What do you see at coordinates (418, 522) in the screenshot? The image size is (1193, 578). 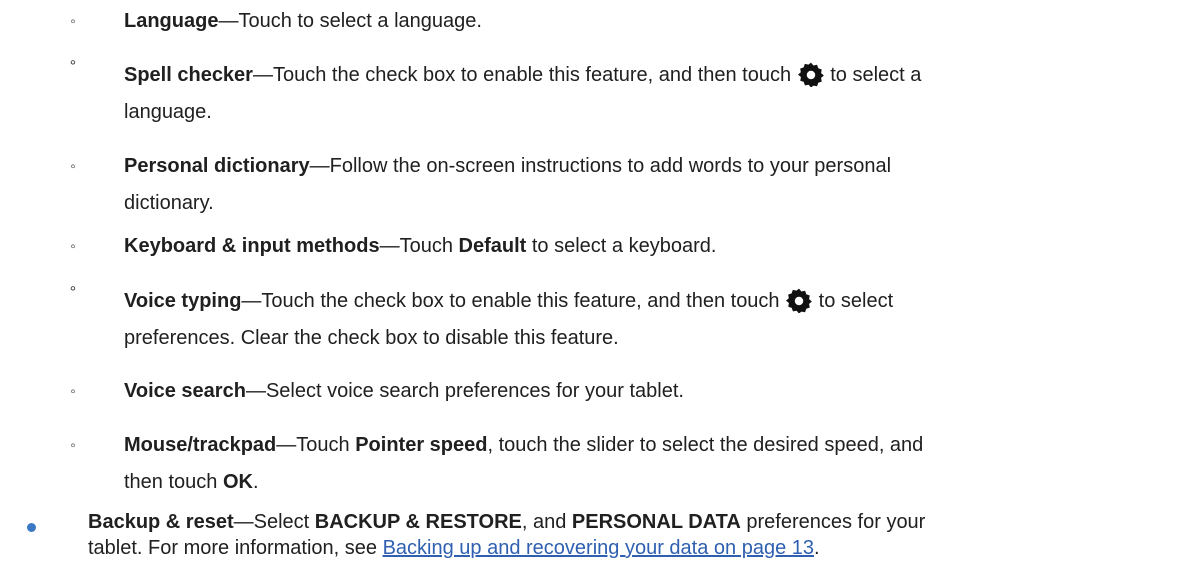 I see `item-bold: BACKUP & RESTORE` at bounding box center [418, 522].